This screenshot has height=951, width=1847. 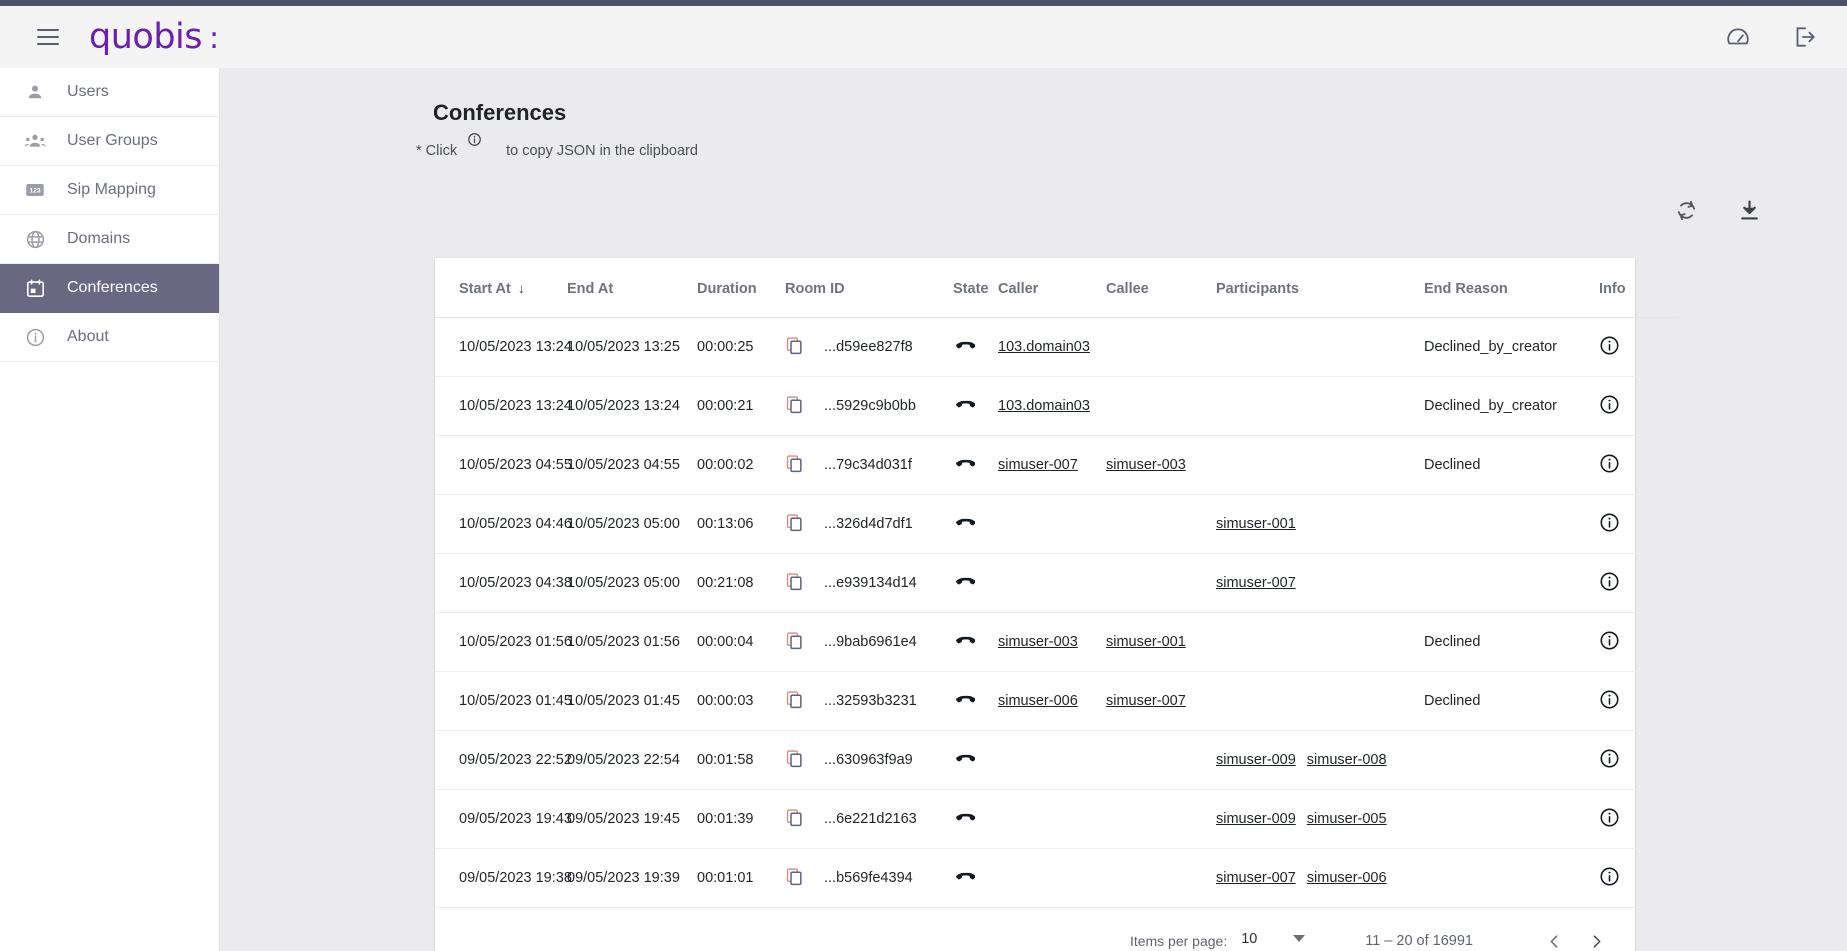 I want to click on sidebar-item-sip-mapping: 123 Sip Mapping, so click(x=109, y=190).